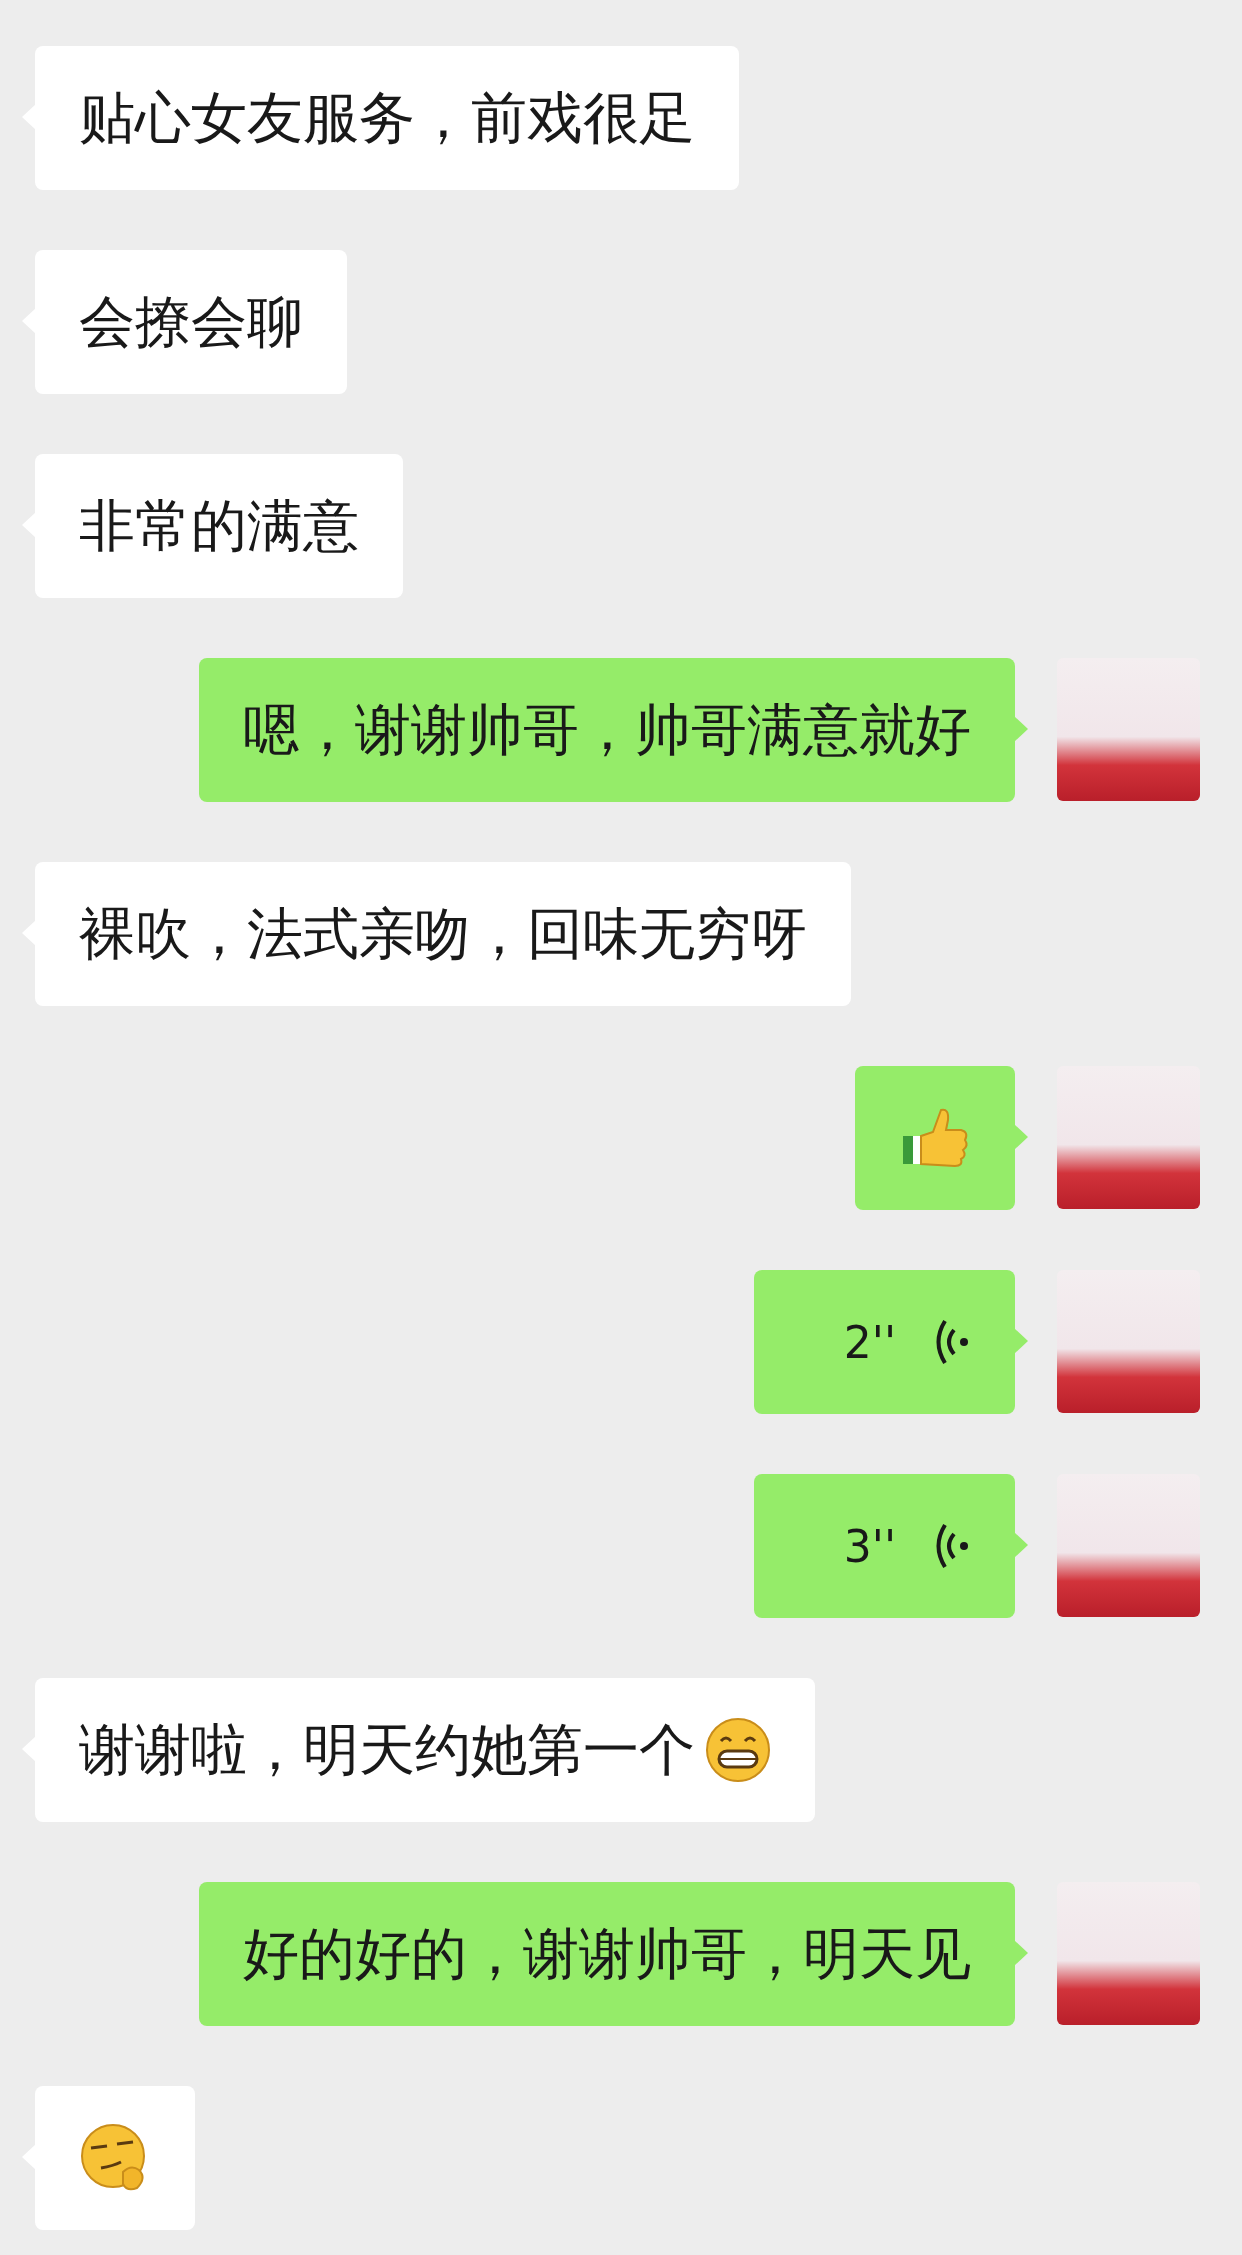 This screenshot has width=1242, height=2255. What do you see at coordinates (869, 1342) in the screenshot?
I see `voice-duration: 2''` at bounding box center [869, 1342].